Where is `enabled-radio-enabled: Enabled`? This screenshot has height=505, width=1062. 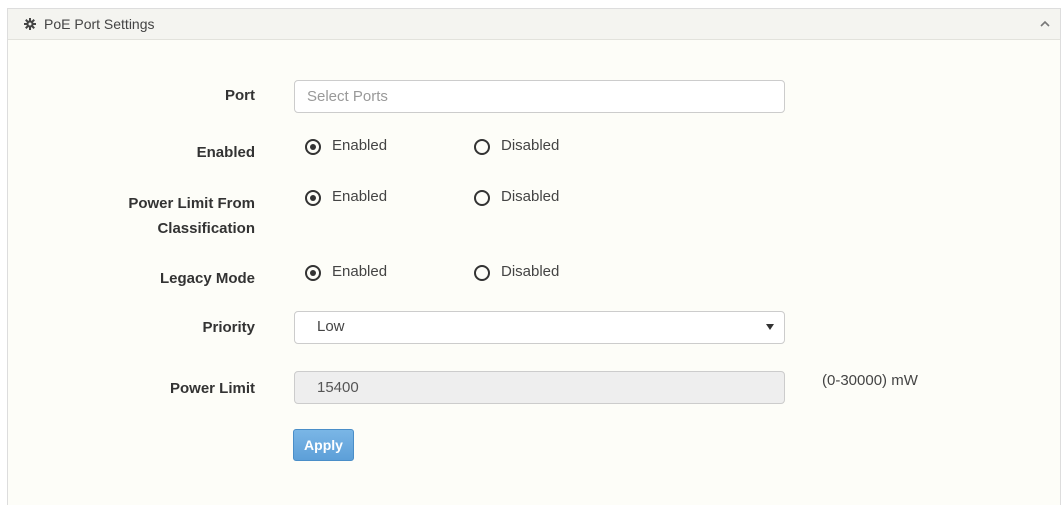 enabled-radio-enabled: Enabled is located at coordinates (365, 148).